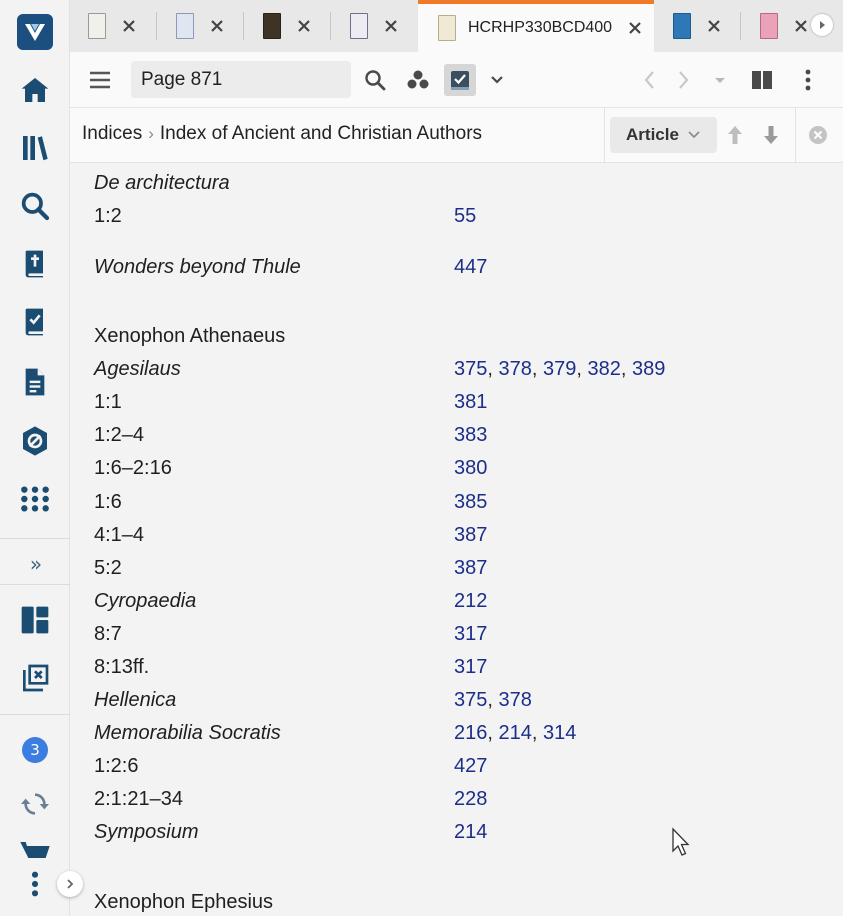  I want to click on page-reference-link: 314, so click(559, 733).